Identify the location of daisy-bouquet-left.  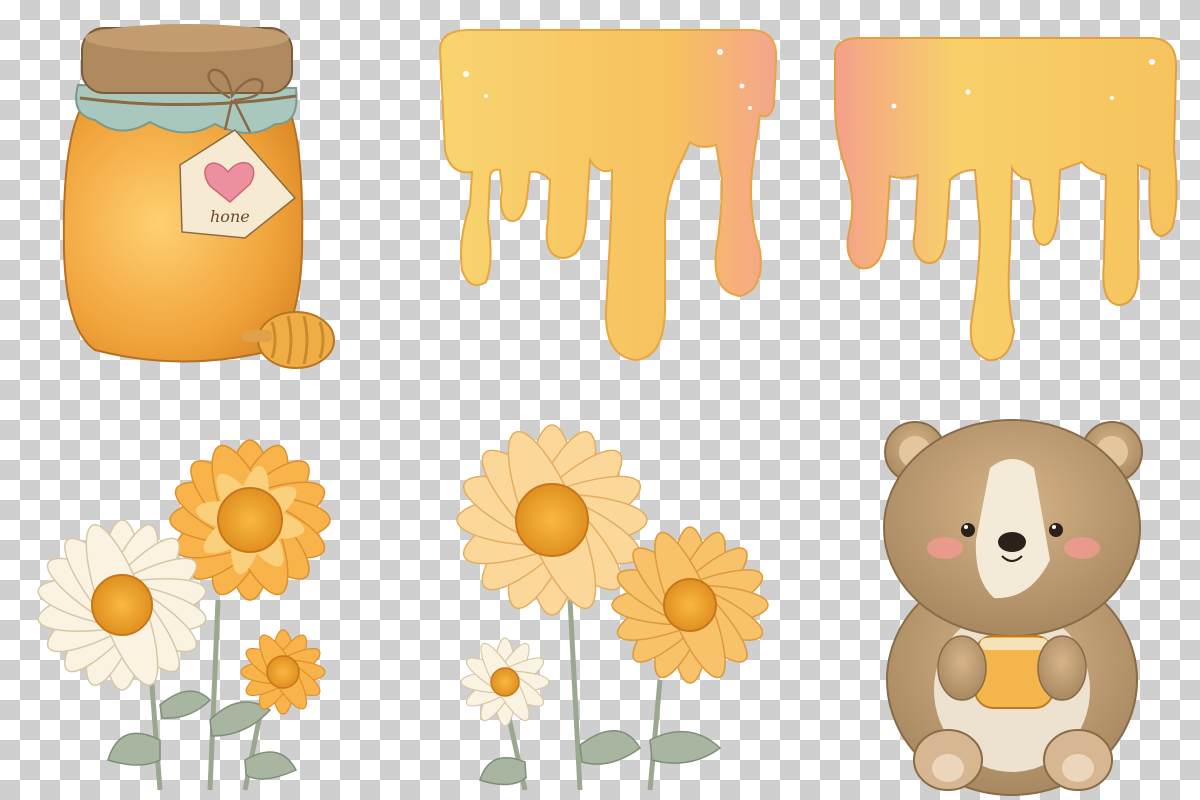
(184, 615).